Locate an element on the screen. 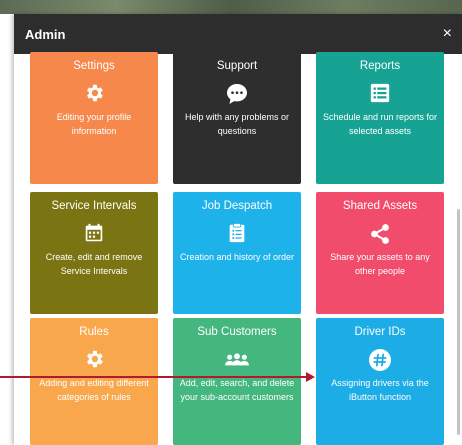  annotation-arrow-line is located at coordinates (154, 377).